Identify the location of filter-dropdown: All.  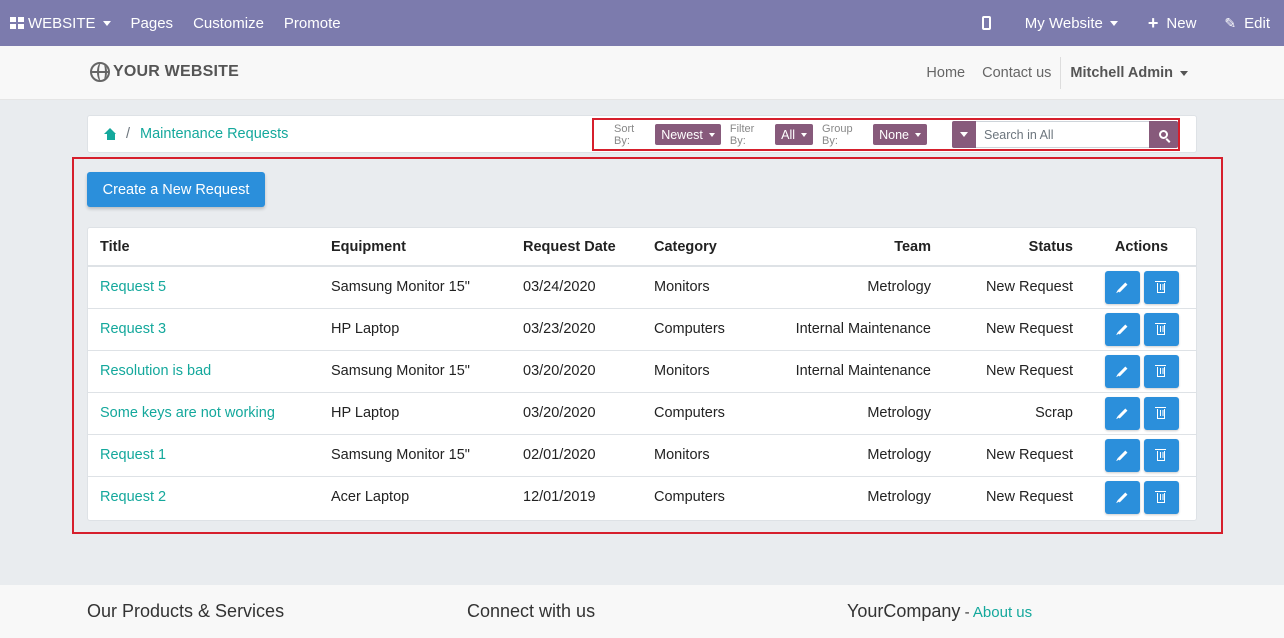
(794, 134).